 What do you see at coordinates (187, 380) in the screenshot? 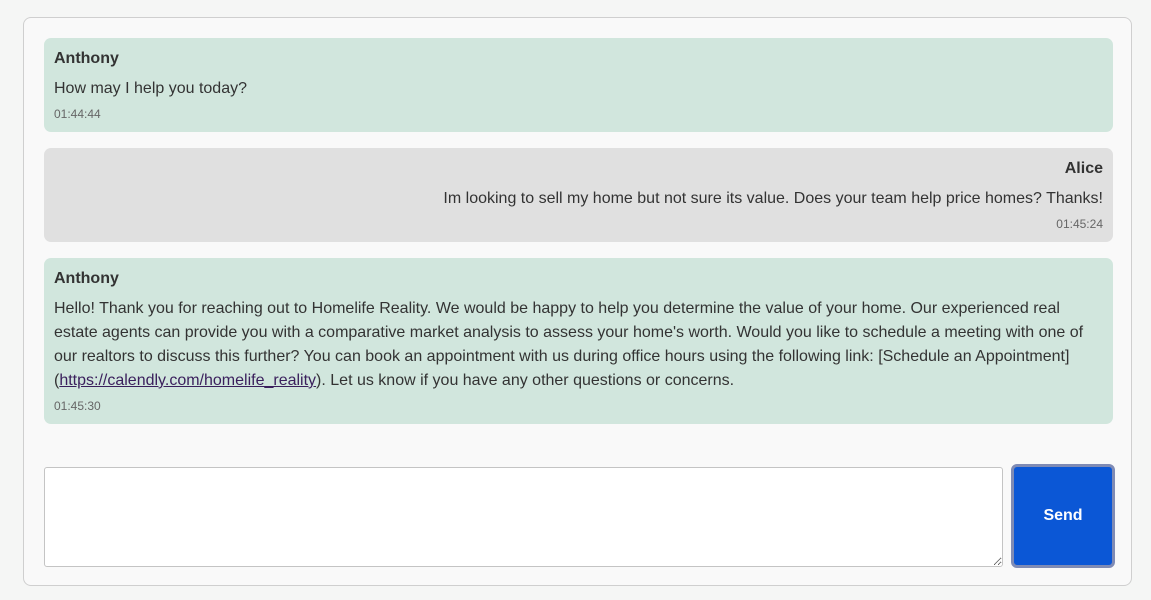
I see `calendly-link: https://calendly.com/homelife_reality` at bounding box center [187, 380].